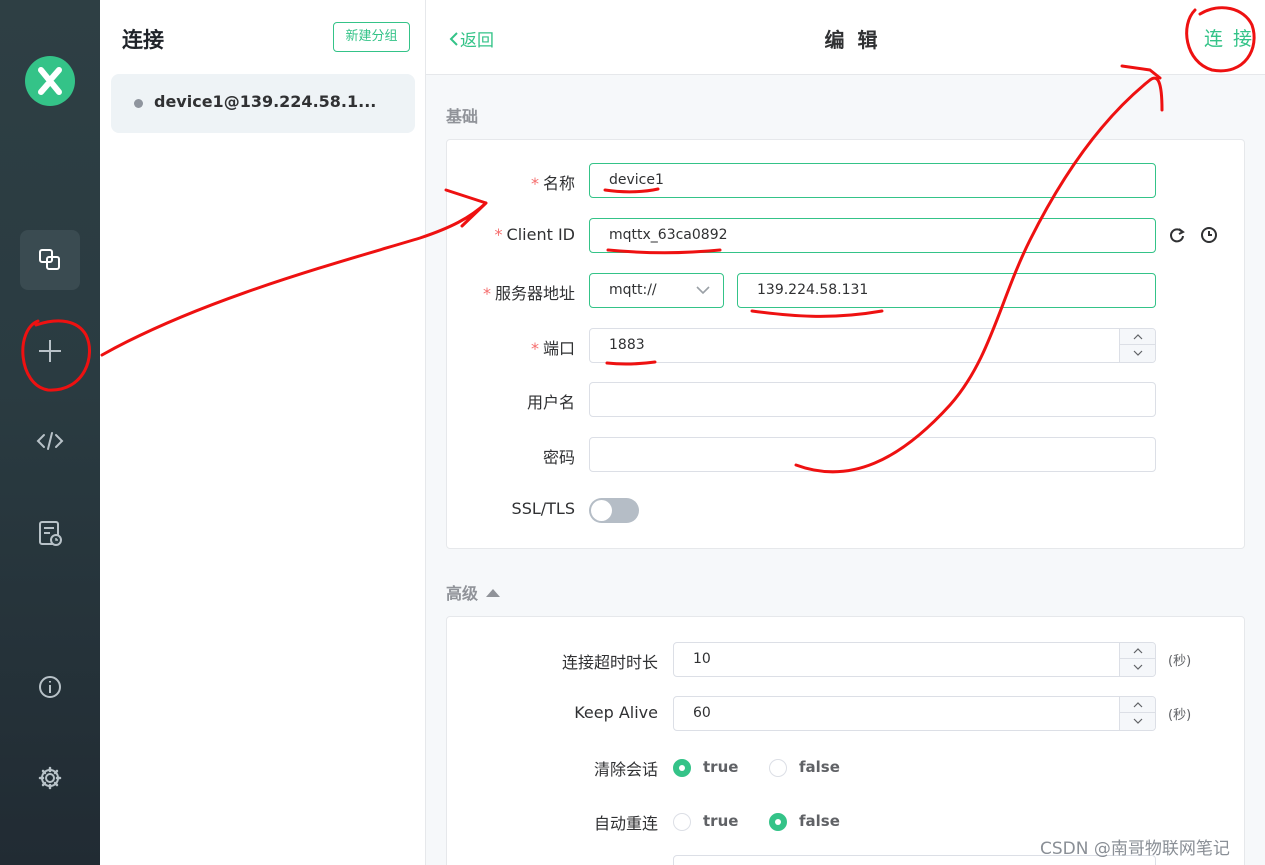 The width and height of the screenshot is (1265, 865). Describe the element at coordinates (1137, 353) in the screenshot. I see `port-decrement-button` at that location.